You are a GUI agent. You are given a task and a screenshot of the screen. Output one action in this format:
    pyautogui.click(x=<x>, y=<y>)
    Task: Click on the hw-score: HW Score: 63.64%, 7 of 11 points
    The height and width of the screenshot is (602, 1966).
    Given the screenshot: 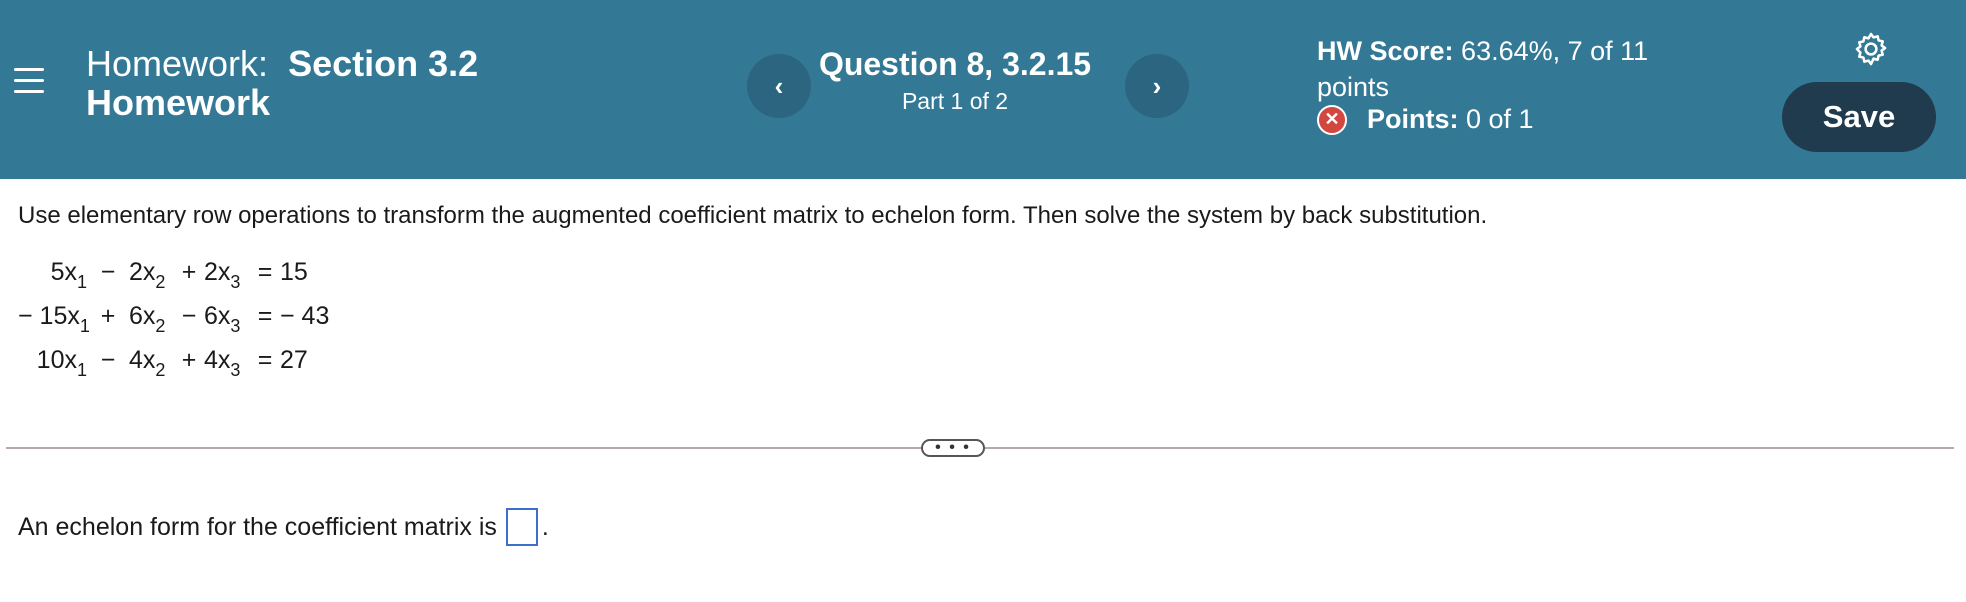 What is the action you would take?
    pyautogui.click(x=1512, y=69)
    